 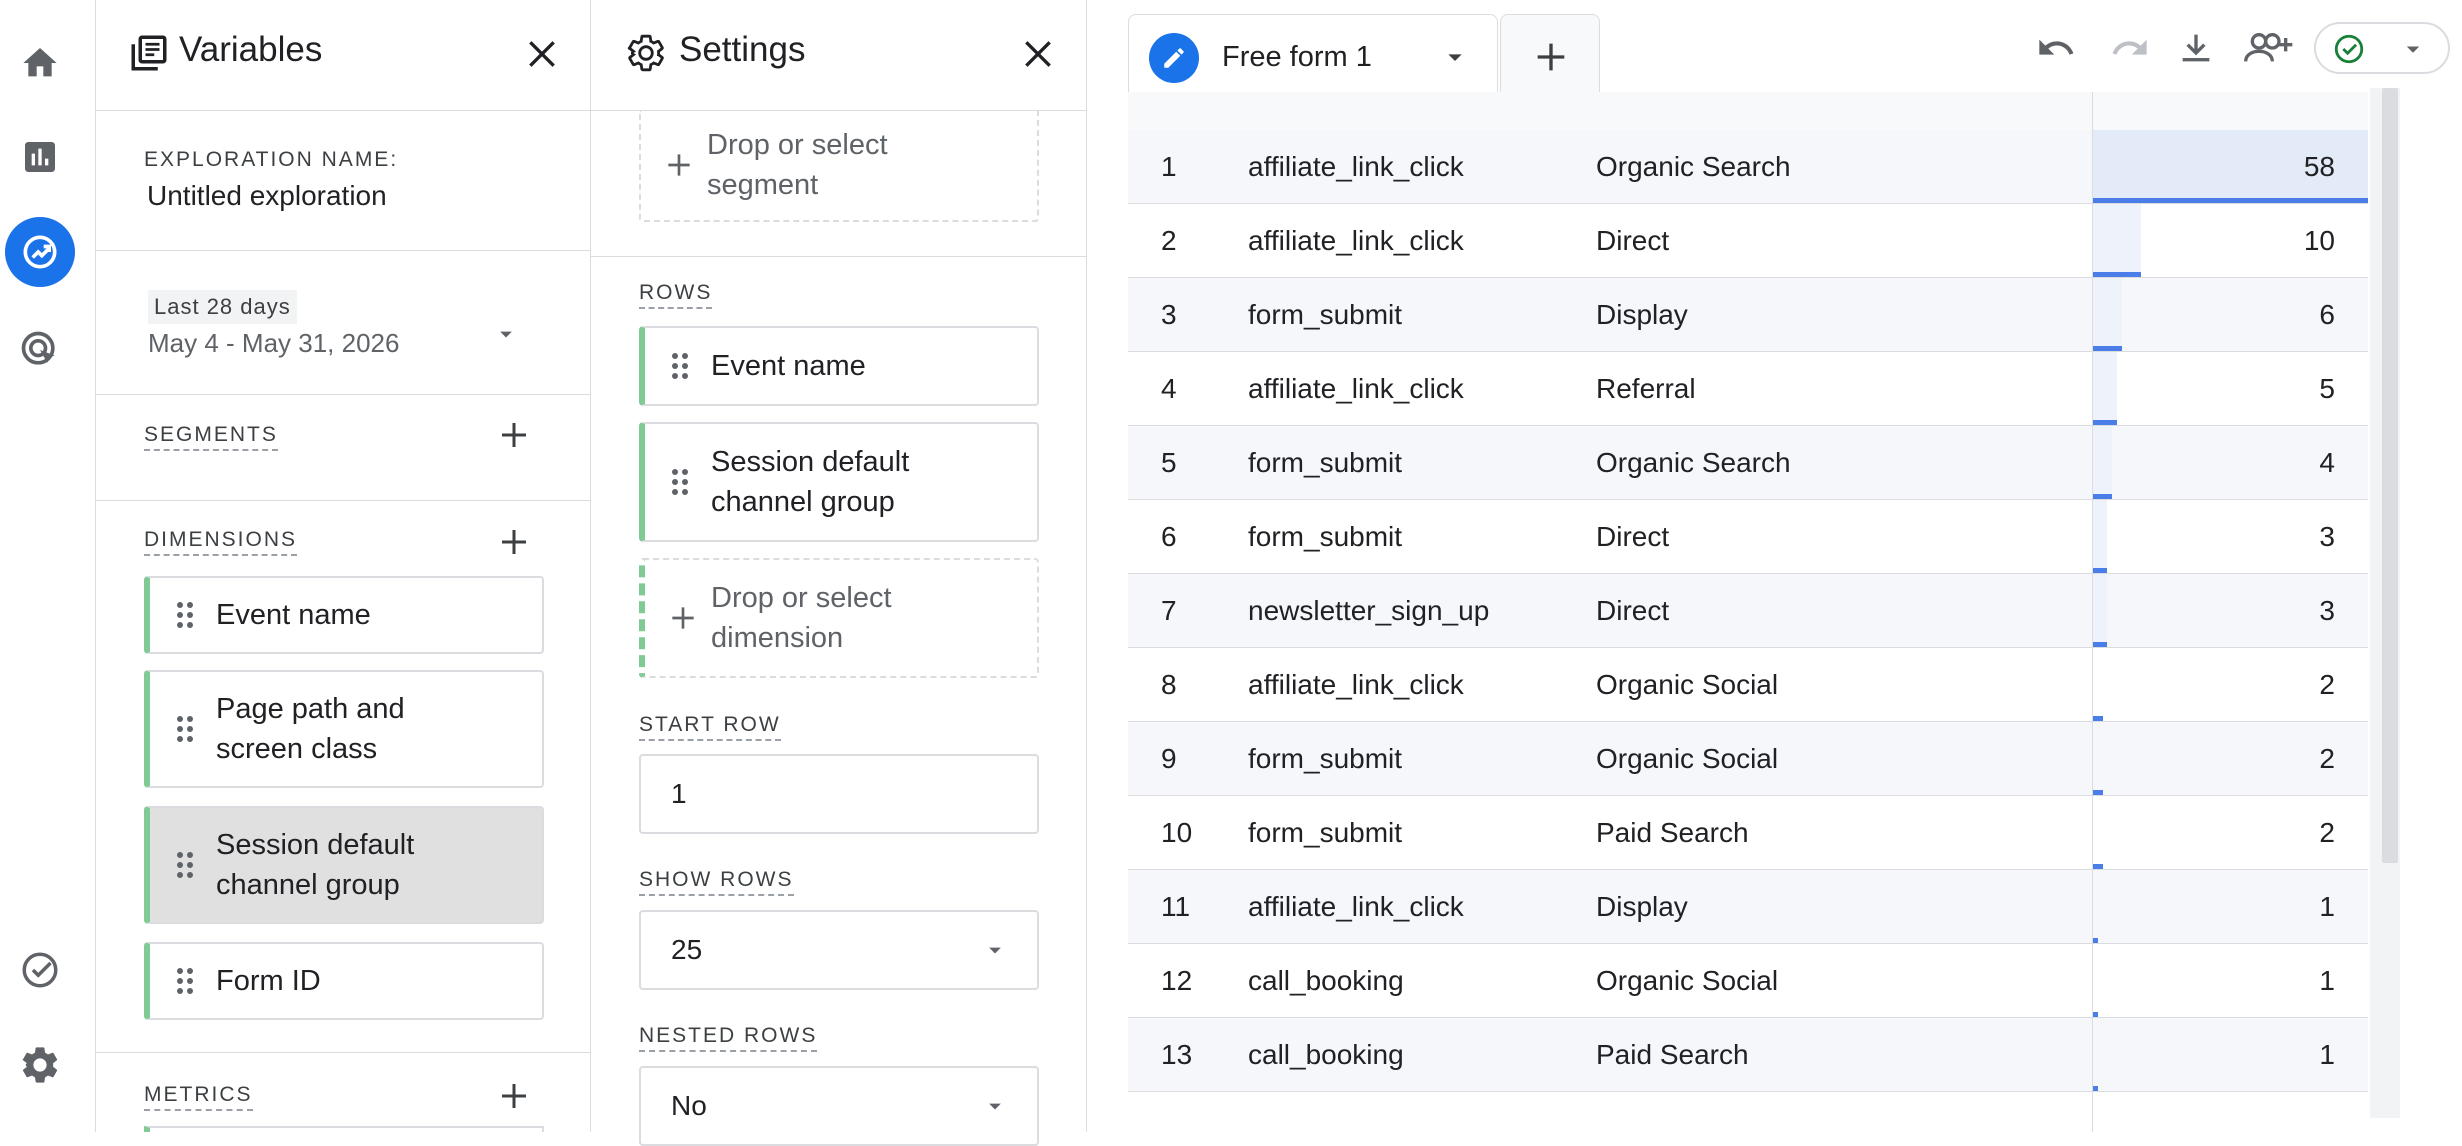 I want to click on dimension-chip-label: Event name, so click(x=293, y=615).